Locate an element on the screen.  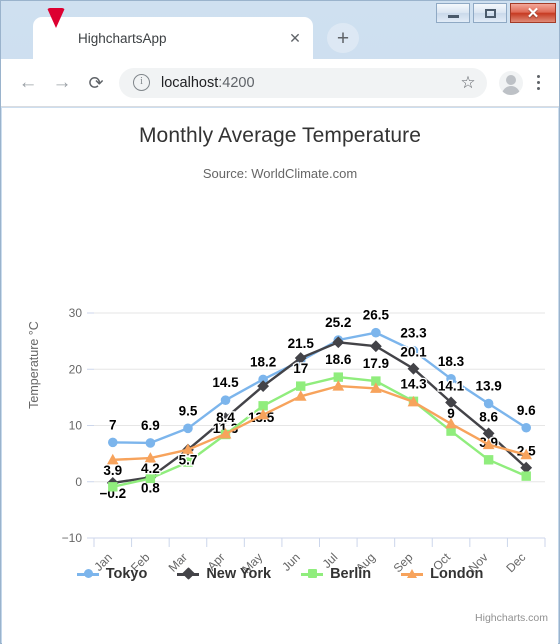
data-label: 17.9 is located at coordinates (376, 363).